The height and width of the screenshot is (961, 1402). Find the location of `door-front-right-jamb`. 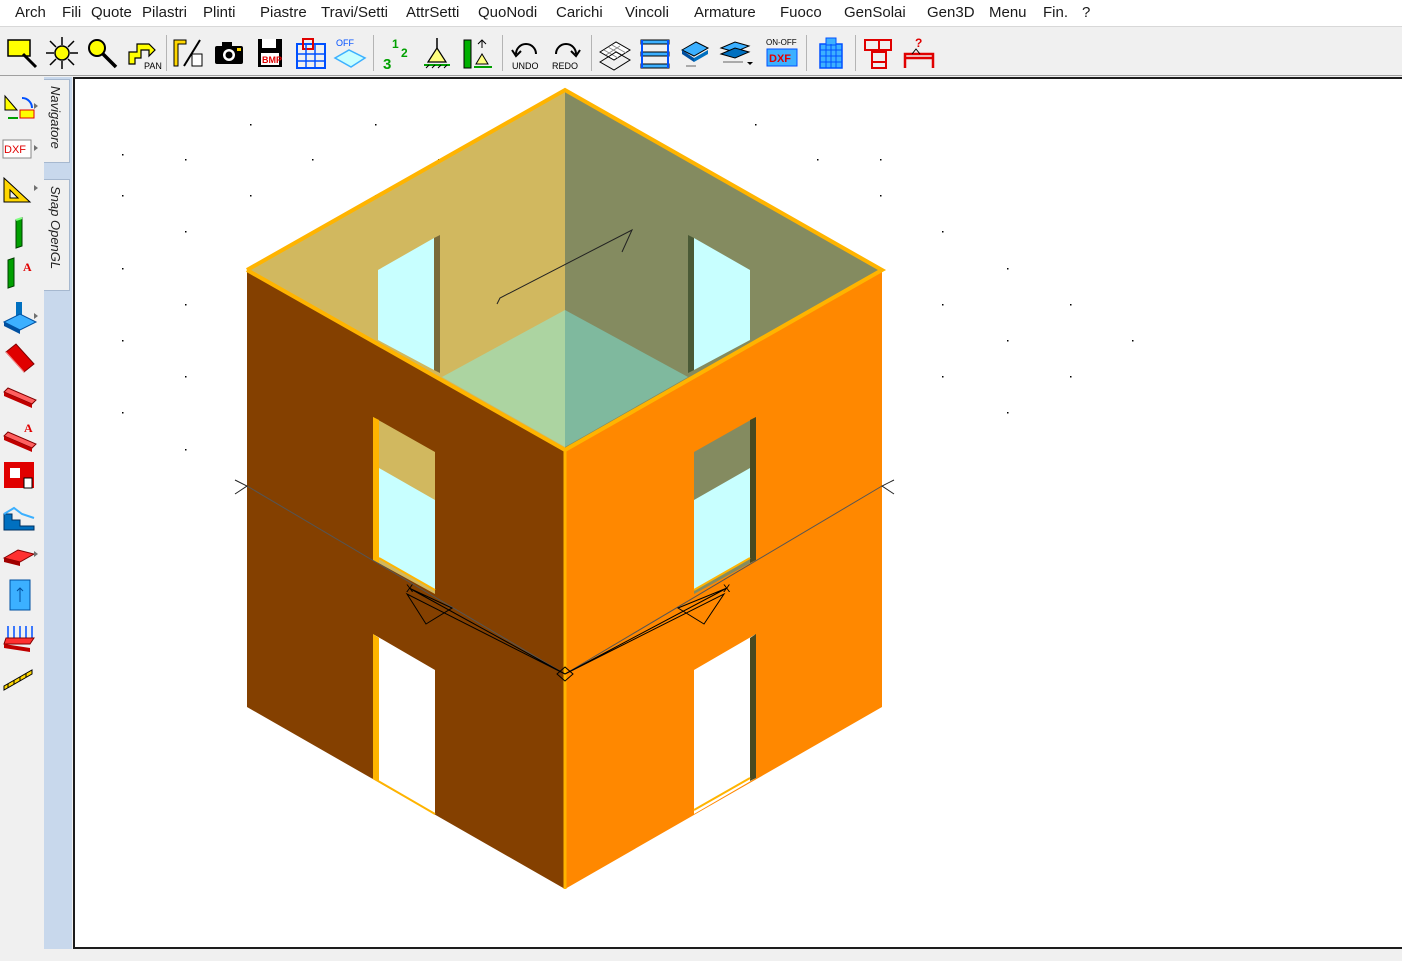

door-front-right-jamb is located at coordinates (753, 707).